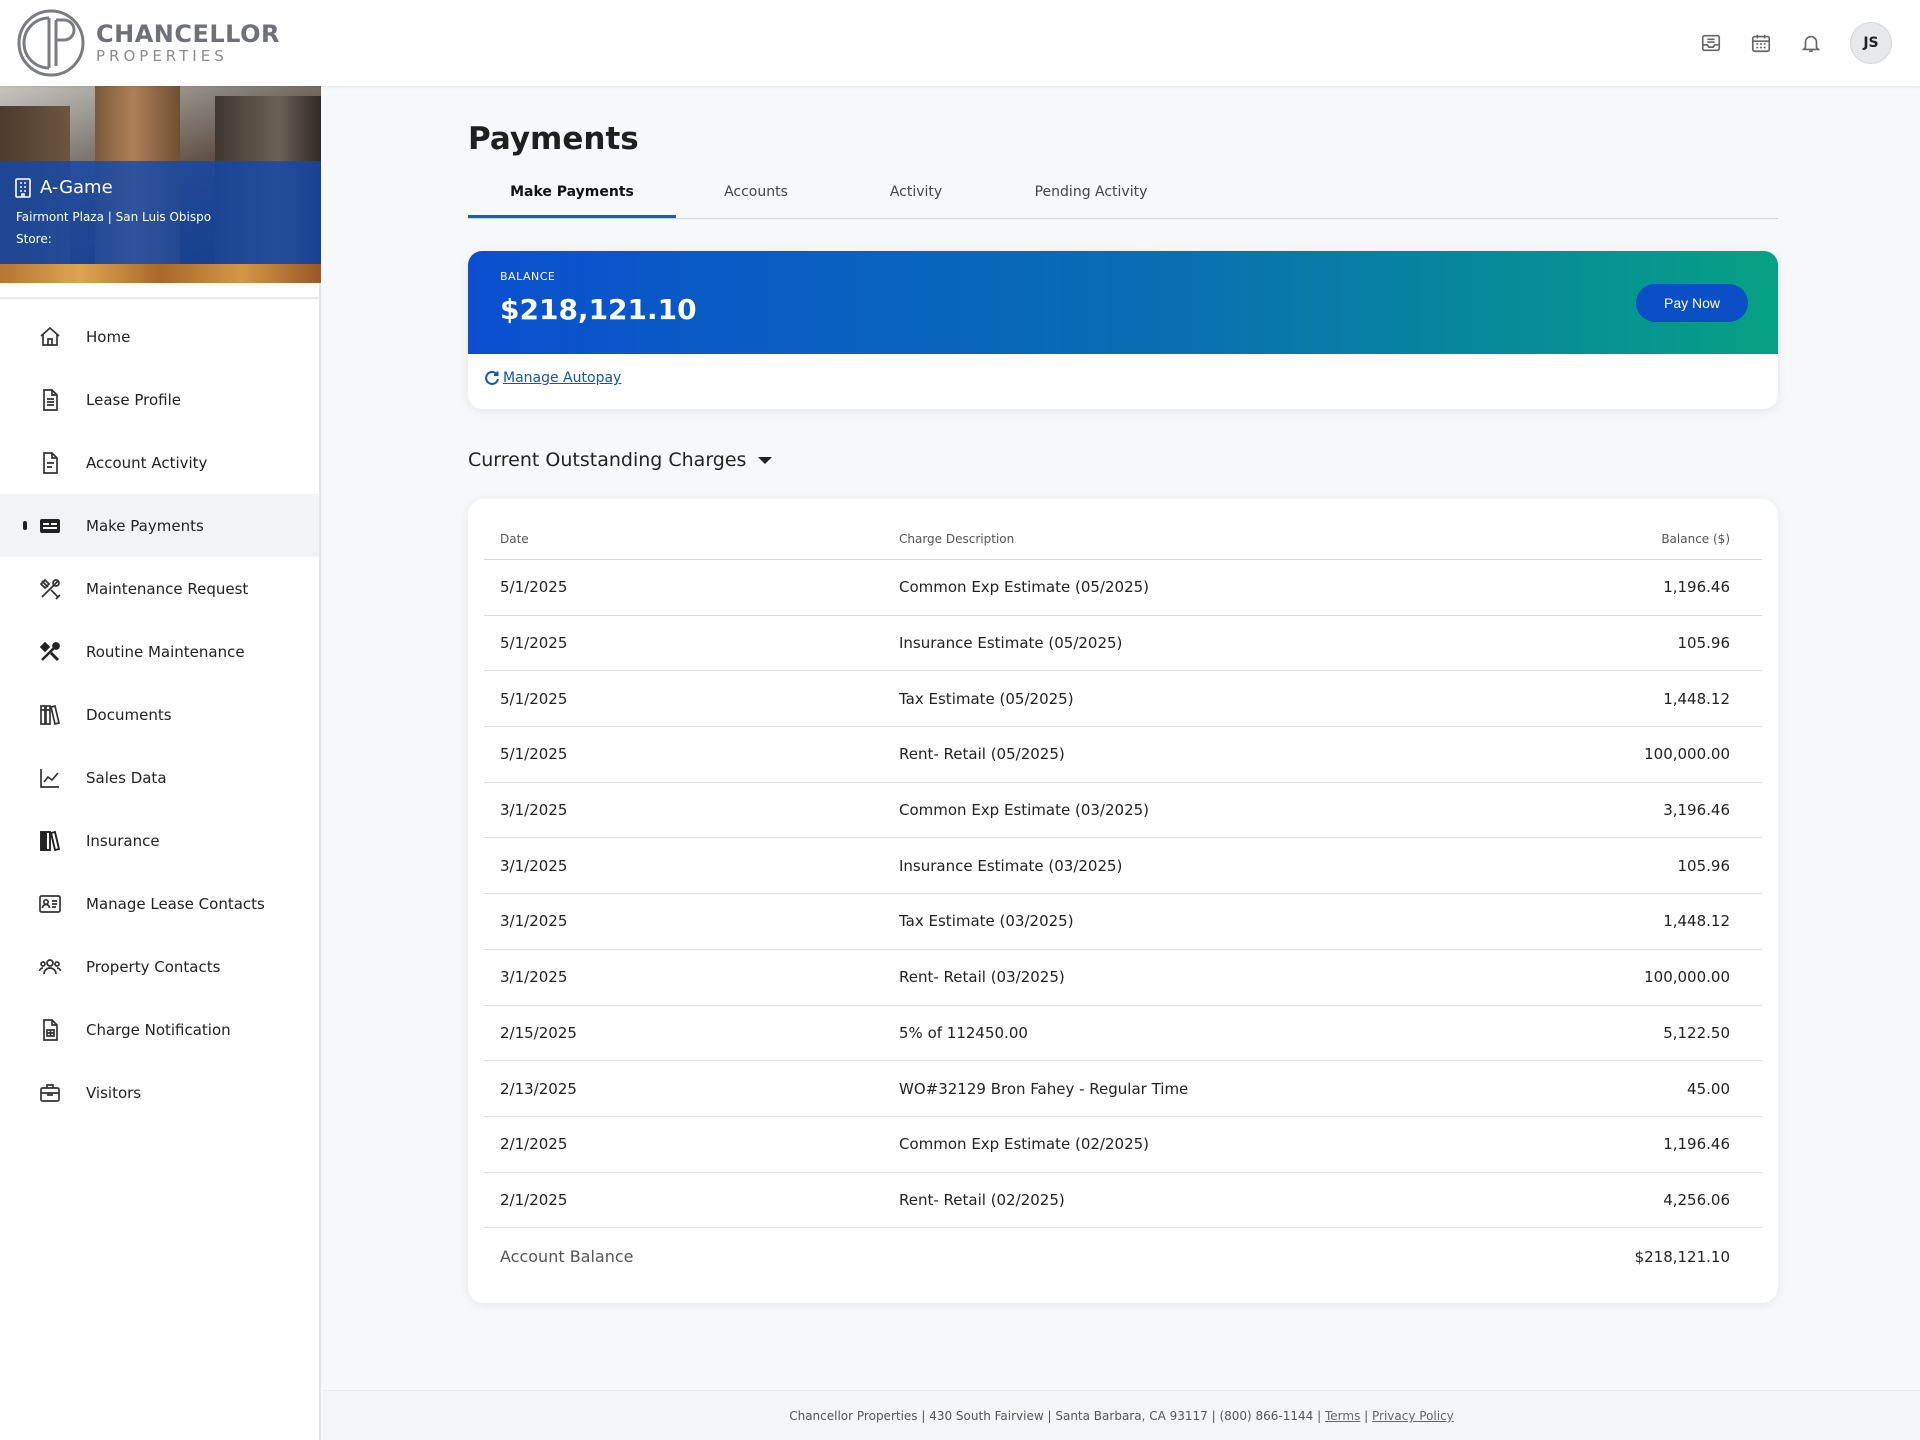 This screenshot has width=1920, height=1440. Describe the element at coordinates (50, 525) in the screenshot. I see `payment-card-icon` at that location.